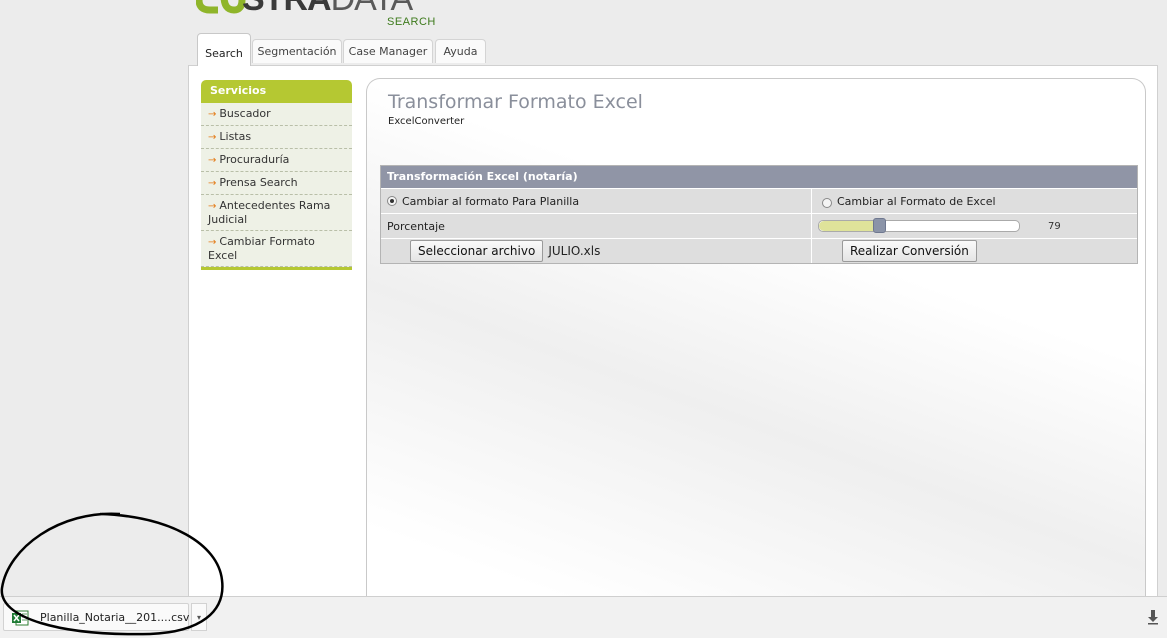  Describe the element at coordinates (1153, 617) in the screenshot. I see `download-arrow-icon` at that location.